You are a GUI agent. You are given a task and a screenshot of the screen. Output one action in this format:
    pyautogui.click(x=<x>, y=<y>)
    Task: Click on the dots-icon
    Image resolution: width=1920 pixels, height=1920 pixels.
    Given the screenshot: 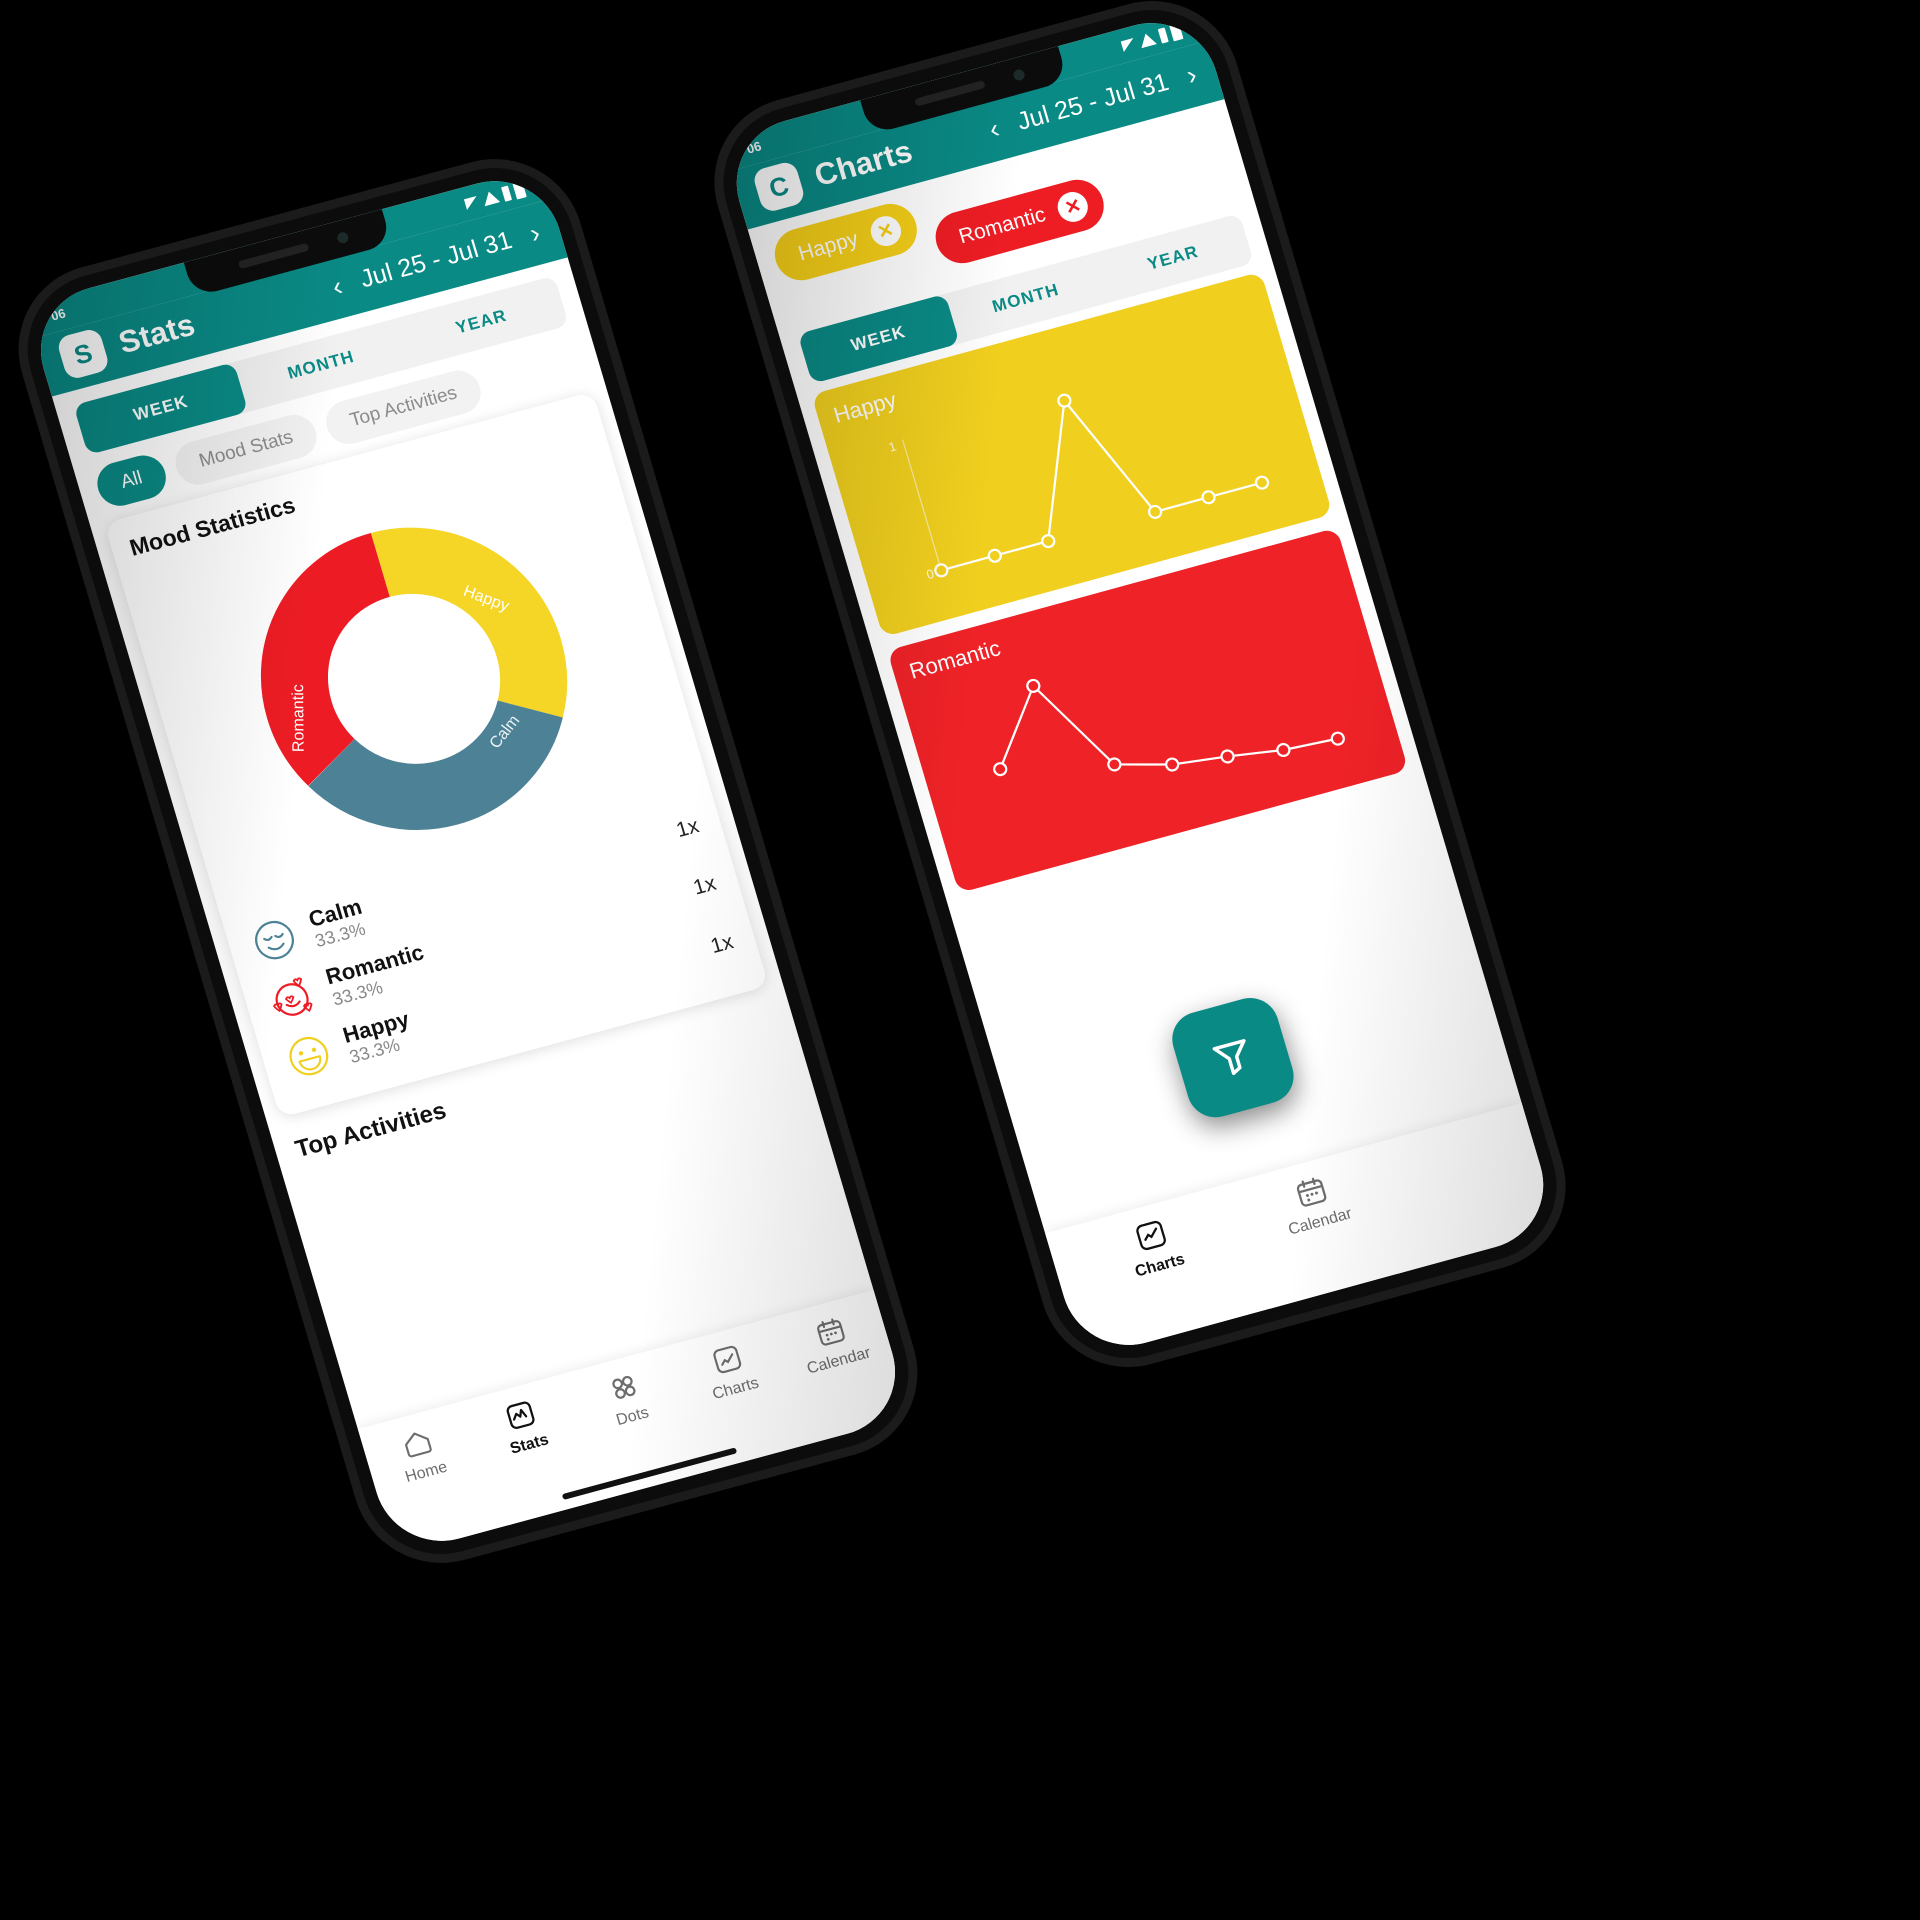 What is the action you would take?
    pyautogui.click(x=624, y=1387)
    